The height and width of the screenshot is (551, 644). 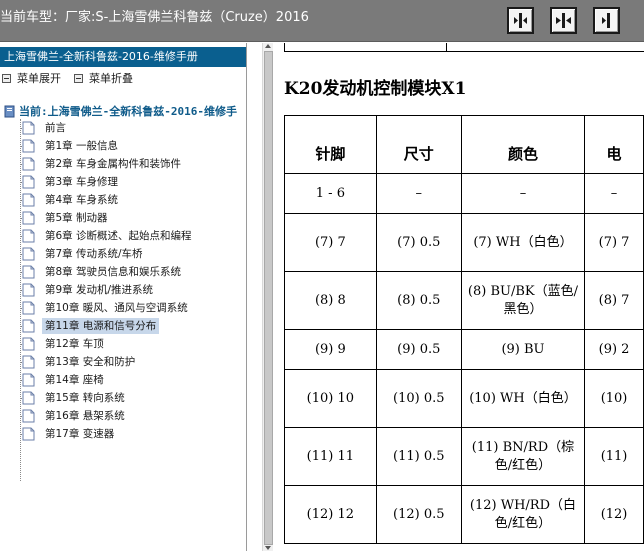 I want to click on nav-prev-button, so click(x=520, y=20).